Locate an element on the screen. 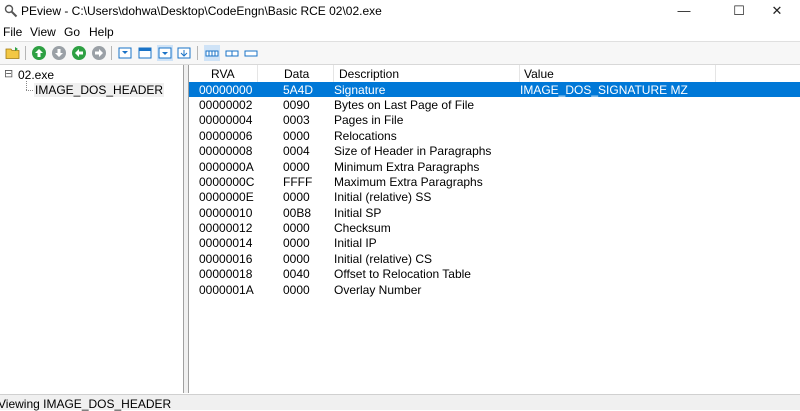  menu-view: View is located at coordinates (43, 32).